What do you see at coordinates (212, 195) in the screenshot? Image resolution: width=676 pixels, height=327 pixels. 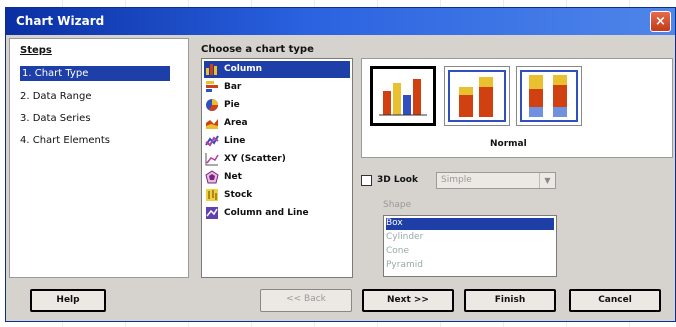 I see `stock-chart-icon` at bounding box center [212, 195].